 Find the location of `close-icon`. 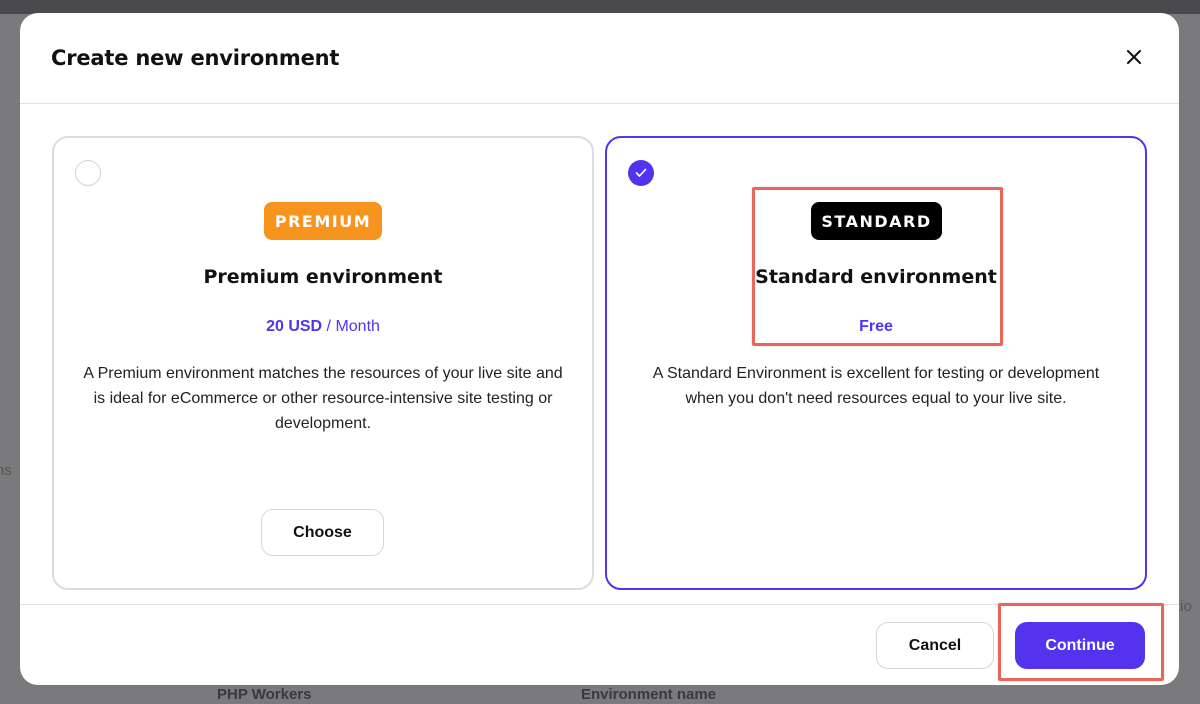

close-icon is located at coordinates (1134, 57).